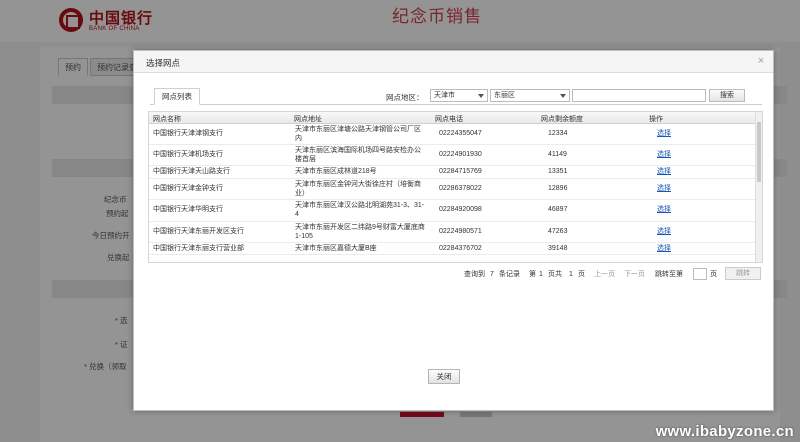  I want to click on cell-remaining-quota: 39148, so click(558, 248).